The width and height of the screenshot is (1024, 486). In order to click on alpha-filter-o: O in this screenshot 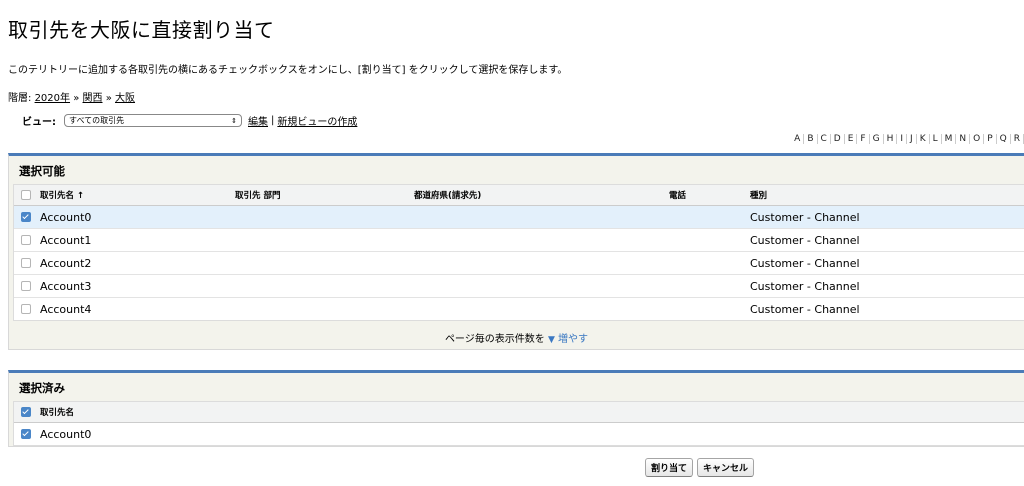, I will do `click(977, 139)`.